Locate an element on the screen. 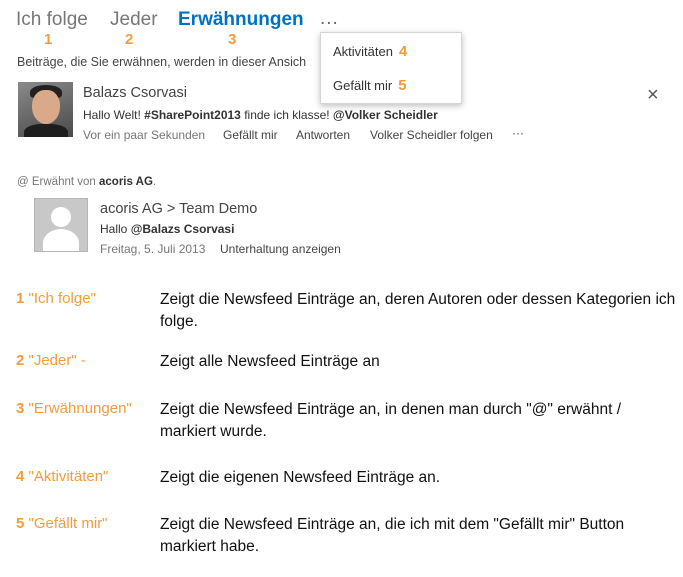 This screenshot has height=577, width=683. close-icon: × is located at coordinates (653, 95).